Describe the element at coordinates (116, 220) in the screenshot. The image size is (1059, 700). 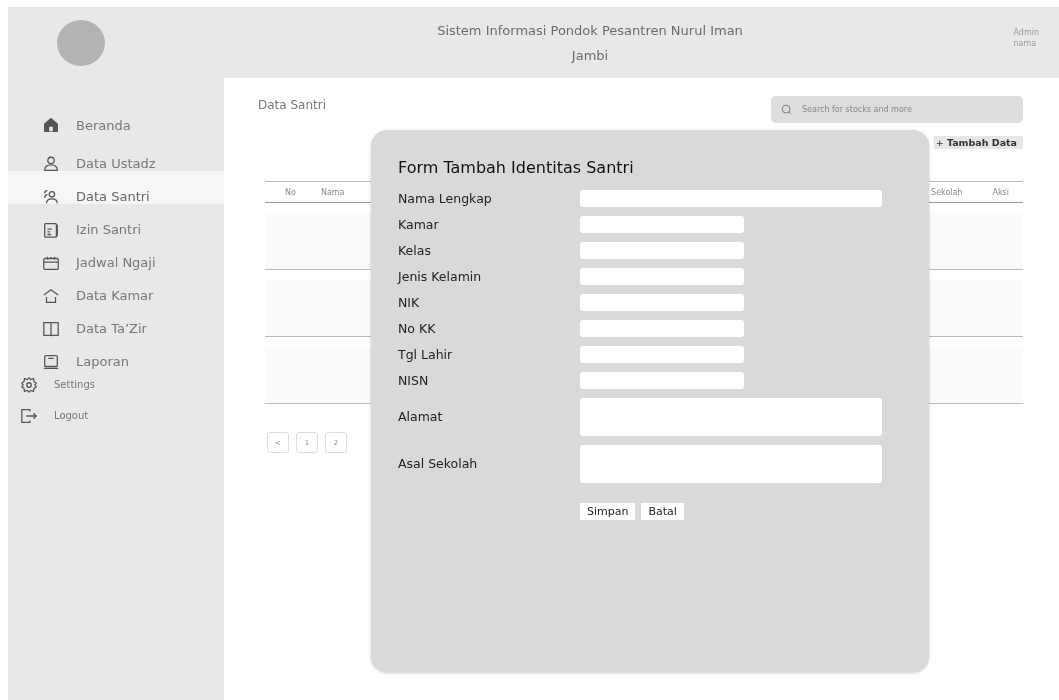
I see `sidebar-item: Izin Santri` at that location.